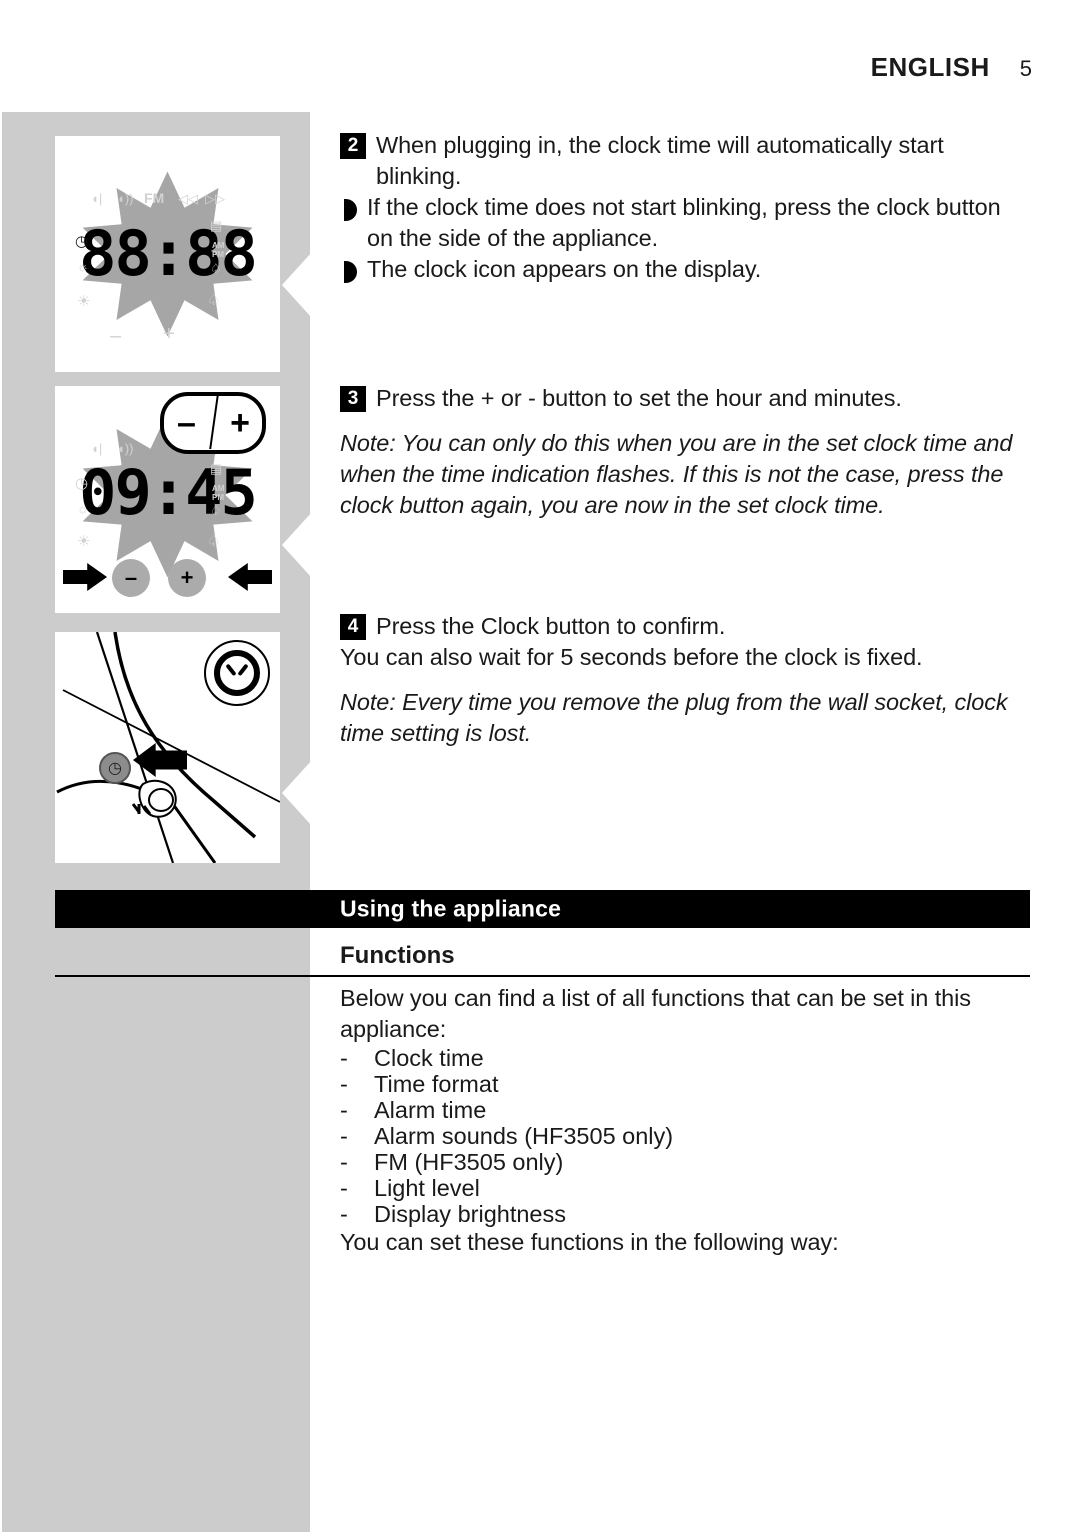  What do you see at coordinates (231, 670) in the screenshot?
I see `clock-hand-hour-icon` at bounding box center [231, 670].